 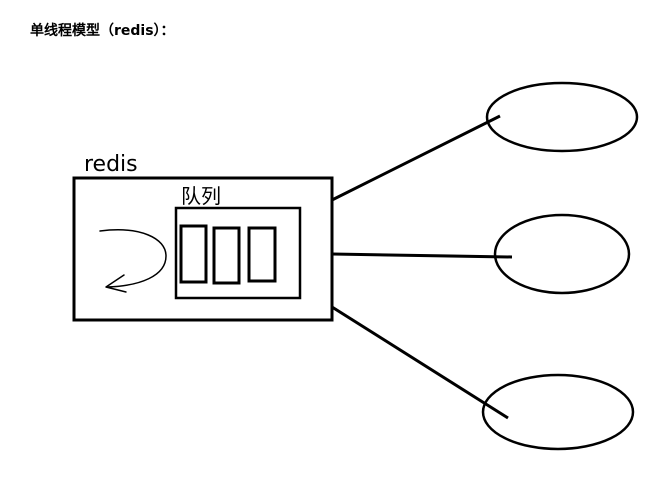 What do you see at coordinates (562, 254) in the screenshot?
I see `client-node-middle` at bounding box center [562, 254].